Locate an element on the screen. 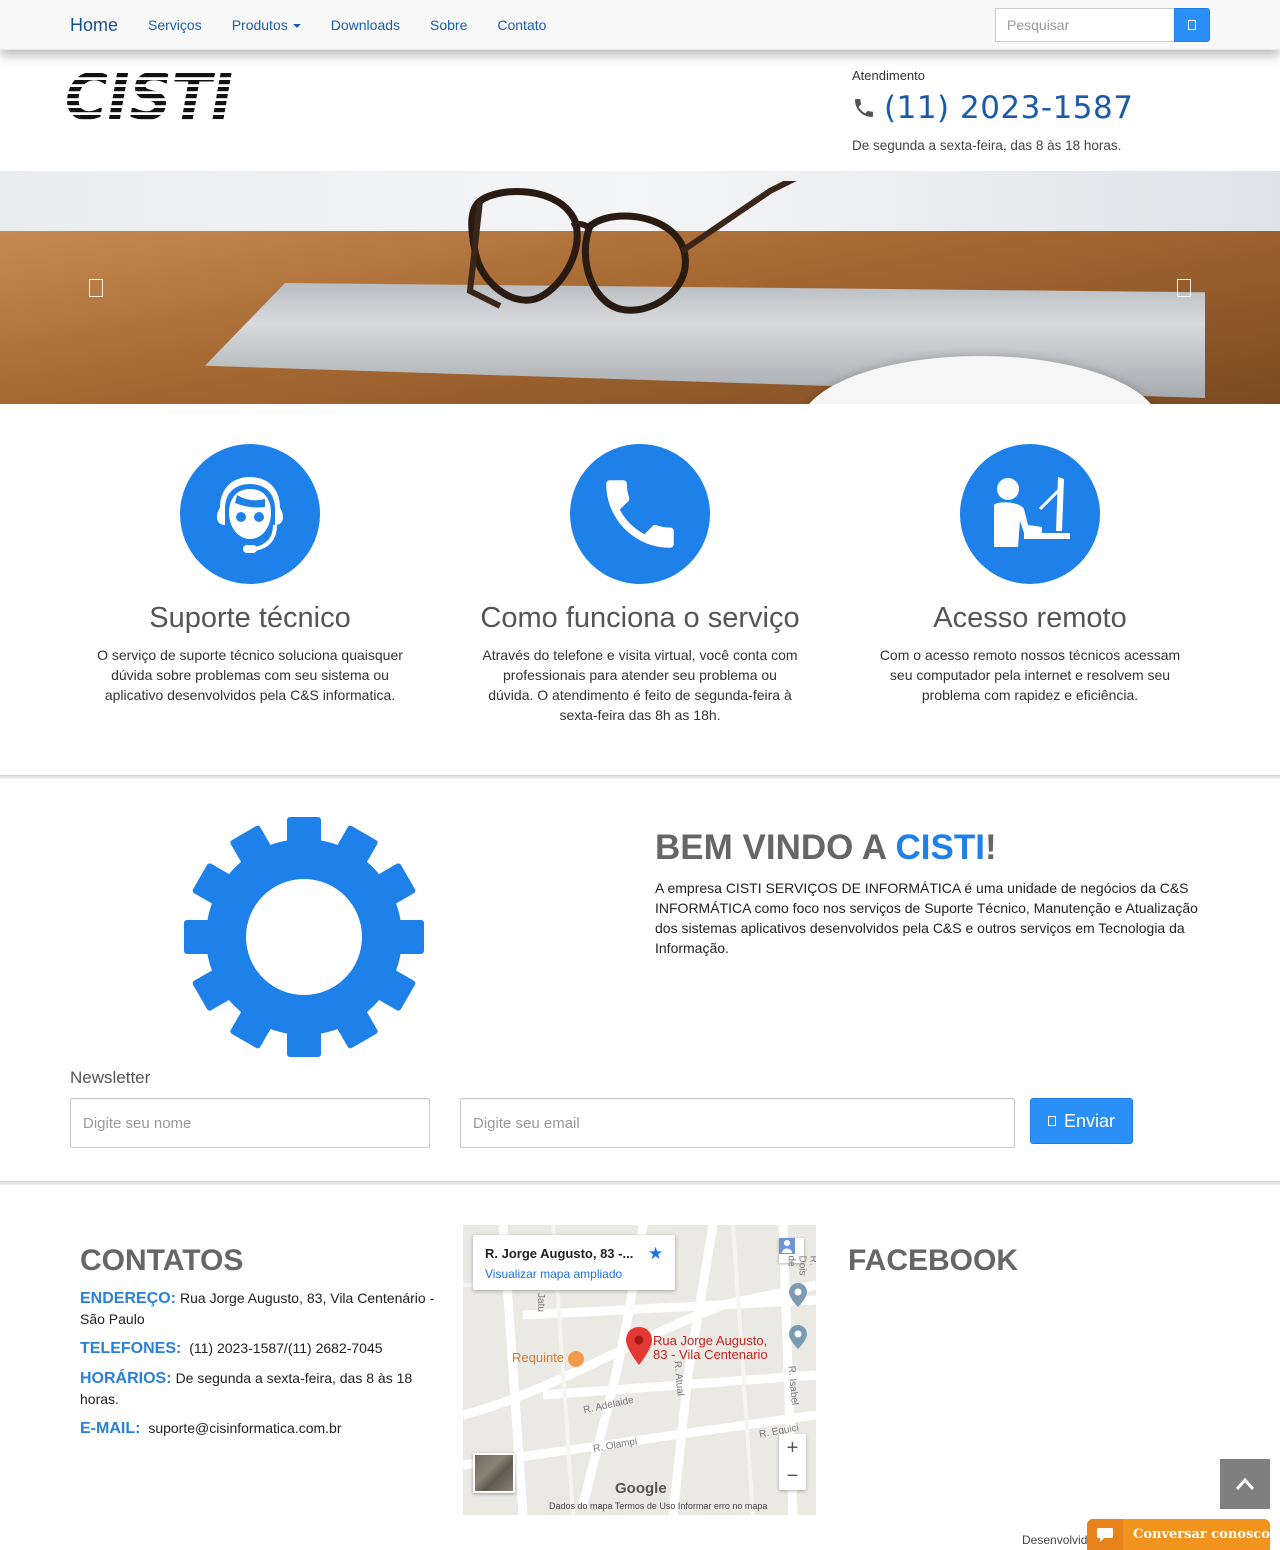 The width and height of the screenshot is (1280, 1550). search-icon is located at coordinates (1192, 25).